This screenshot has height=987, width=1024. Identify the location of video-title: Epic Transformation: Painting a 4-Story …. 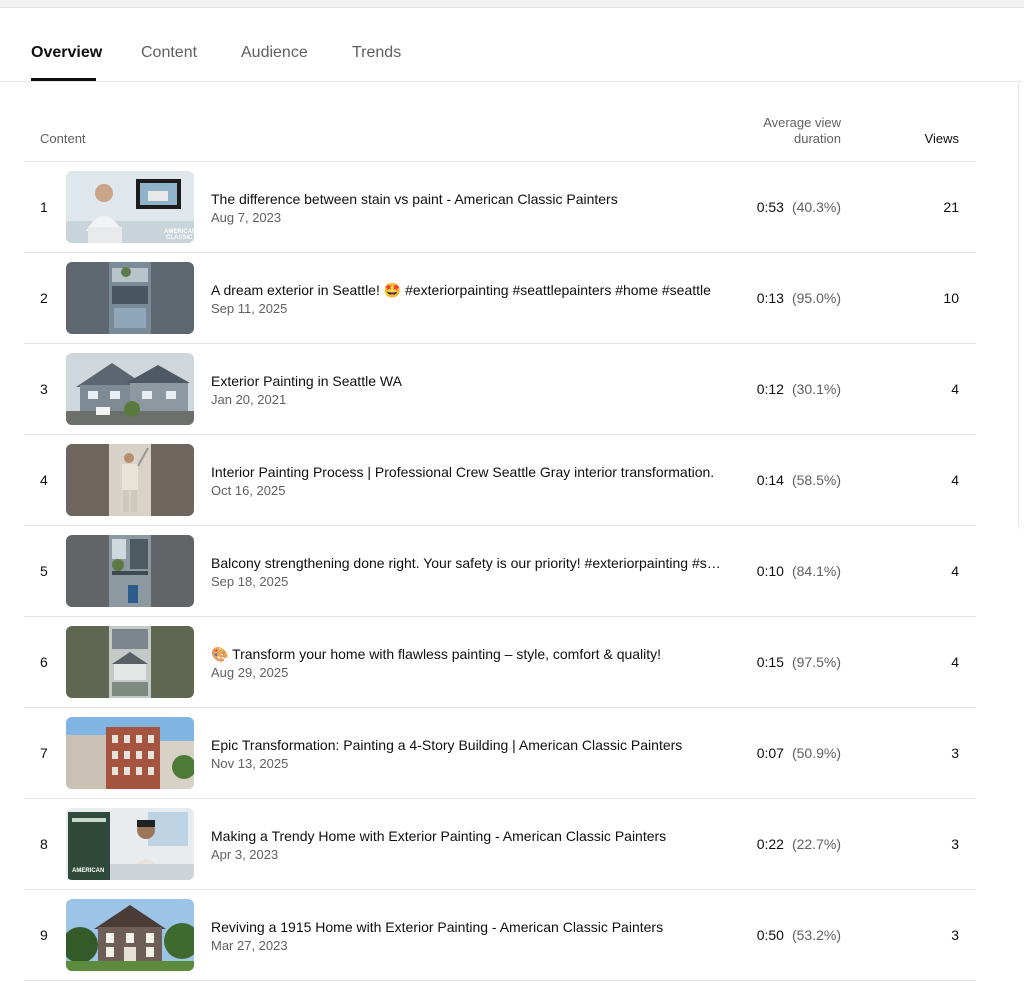
(468, 745).